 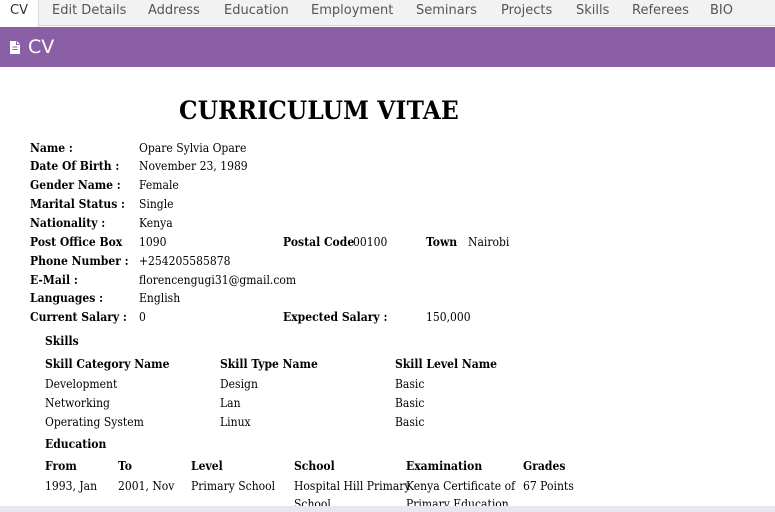 What do you see at coordinates (352, 13) in the screenshot?
I see `tab-employment: Employment` at bounding box center [352, 13].